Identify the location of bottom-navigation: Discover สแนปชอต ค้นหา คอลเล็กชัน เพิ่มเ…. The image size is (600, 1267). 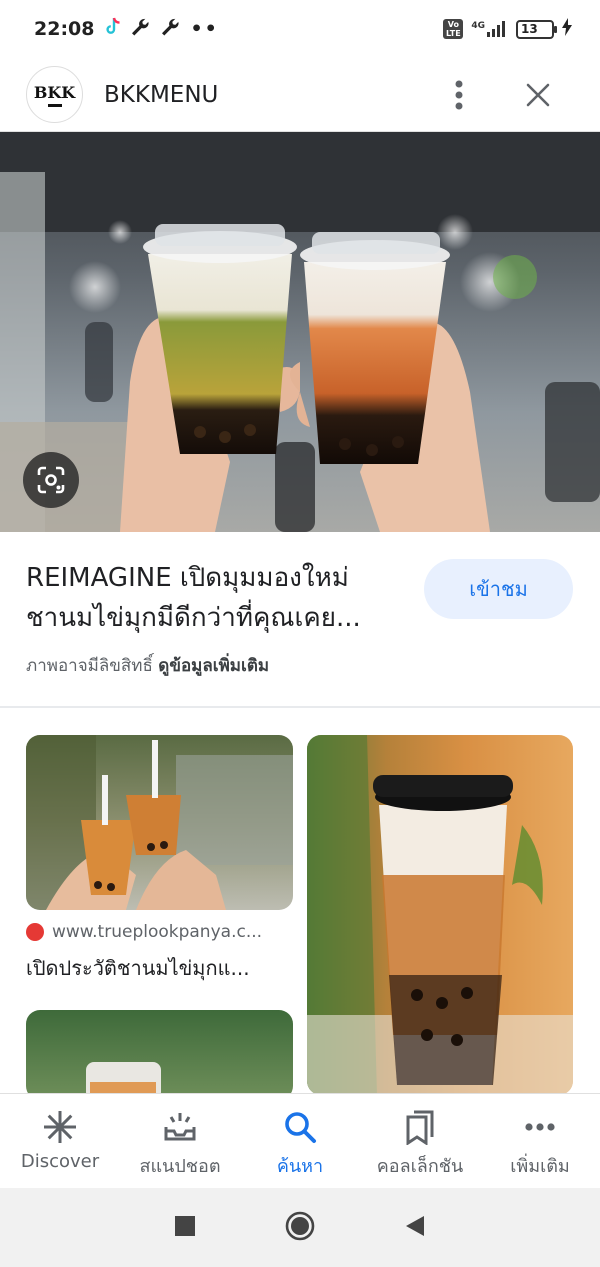
(300, 1140).